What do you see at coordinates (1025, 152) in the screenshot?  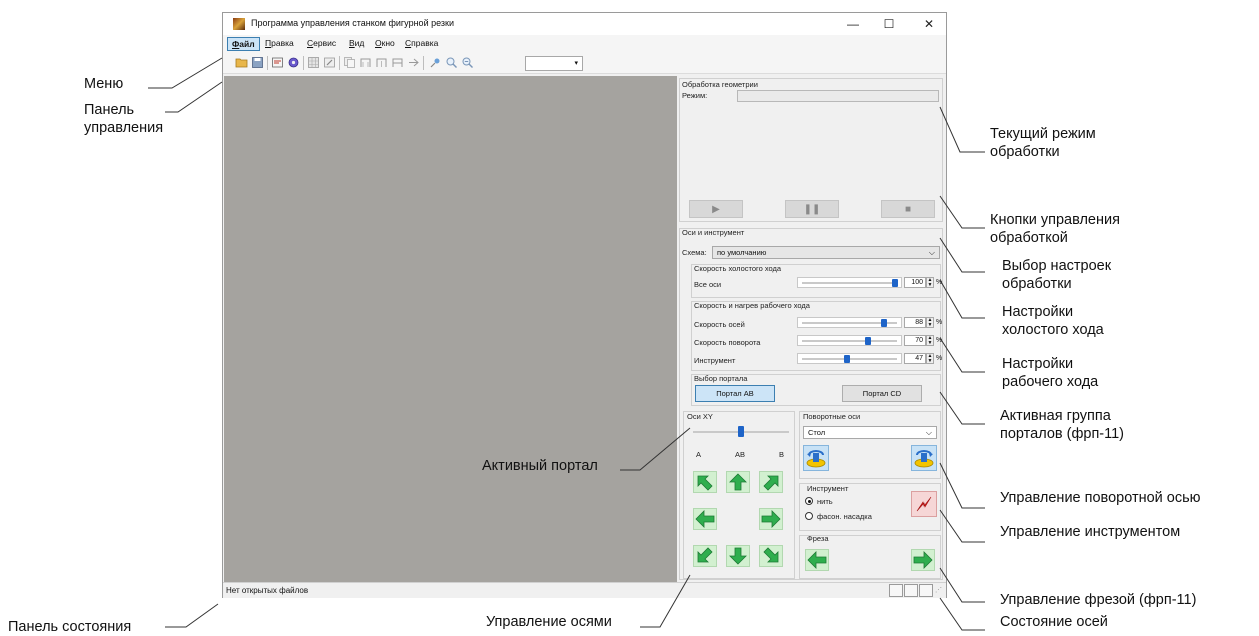 I see `annotation-mode-line2: обработки` at bounding box center [1025, 152].